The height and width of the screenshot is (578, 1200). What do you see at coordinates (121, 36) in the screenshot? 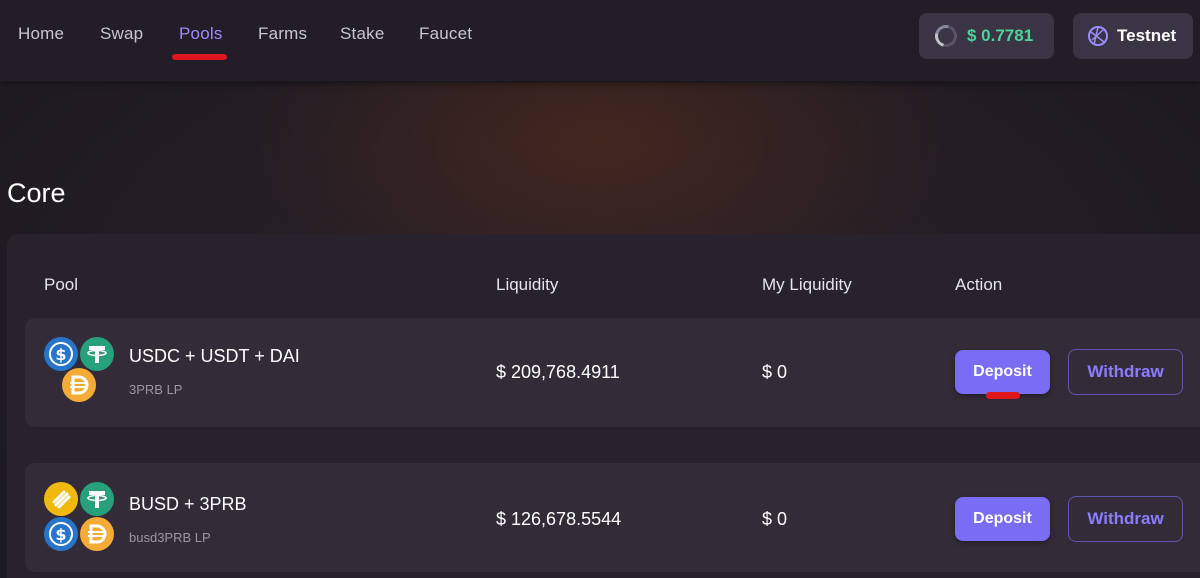
I see `nav-swap: Swap` at bounding box center [121, 36].